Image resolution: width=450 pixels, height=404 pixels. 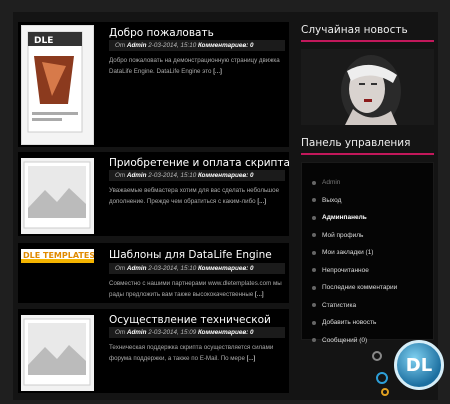 I want to click on menu-item-label: Непрочитанное, so click(x=345, y=270).